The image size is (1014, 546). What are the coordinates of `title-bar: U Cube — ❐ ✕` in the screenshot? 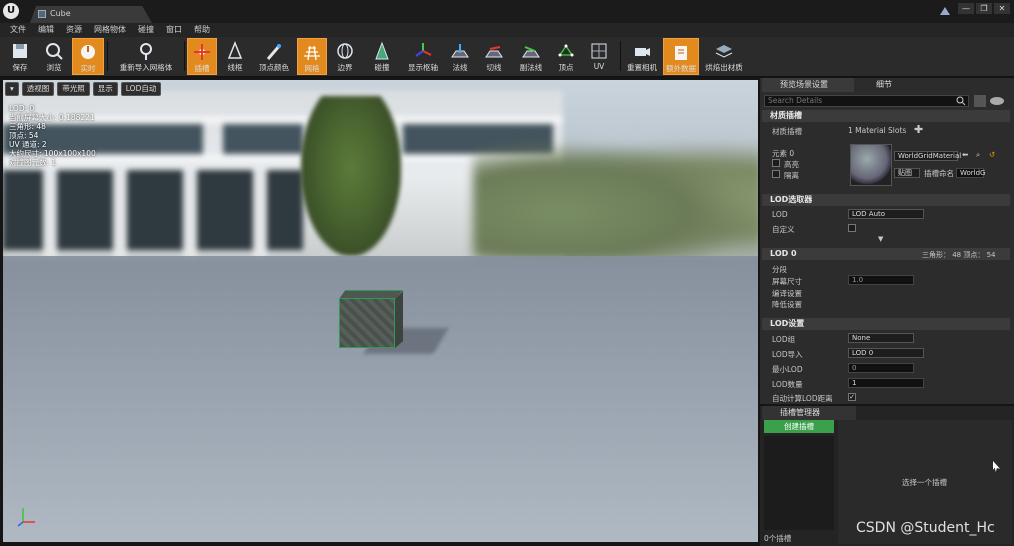 It's located at (507, 11).